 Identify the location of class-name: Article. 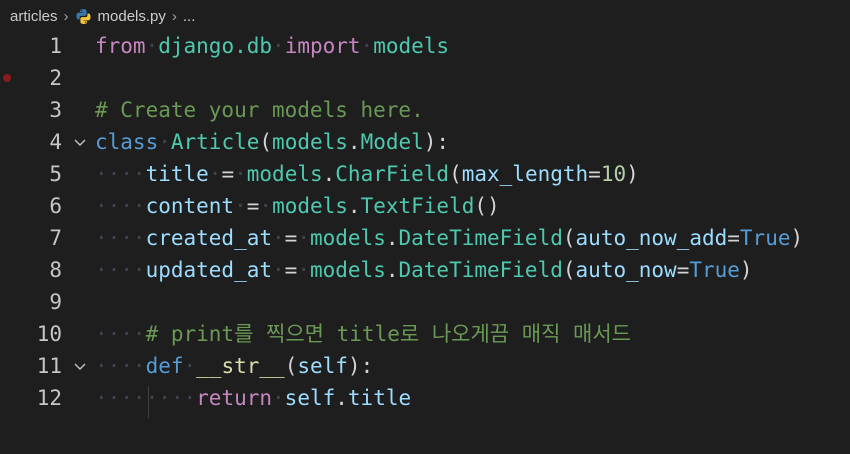
(215, 142).